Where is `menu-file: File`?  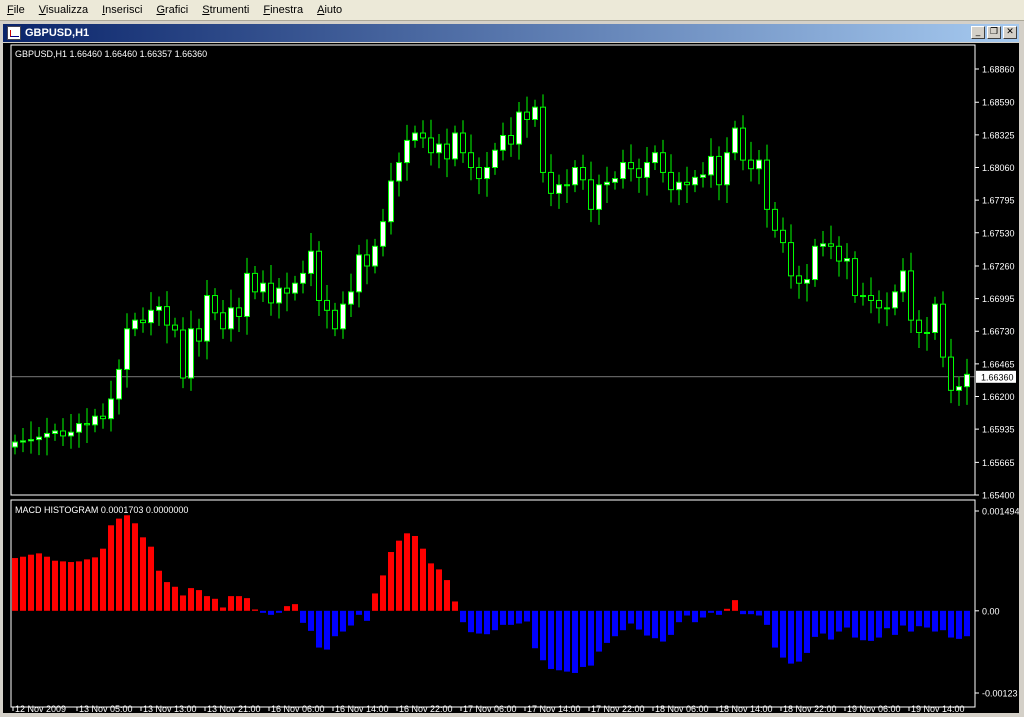 menu-file: File is located at coordinates (16, 10).